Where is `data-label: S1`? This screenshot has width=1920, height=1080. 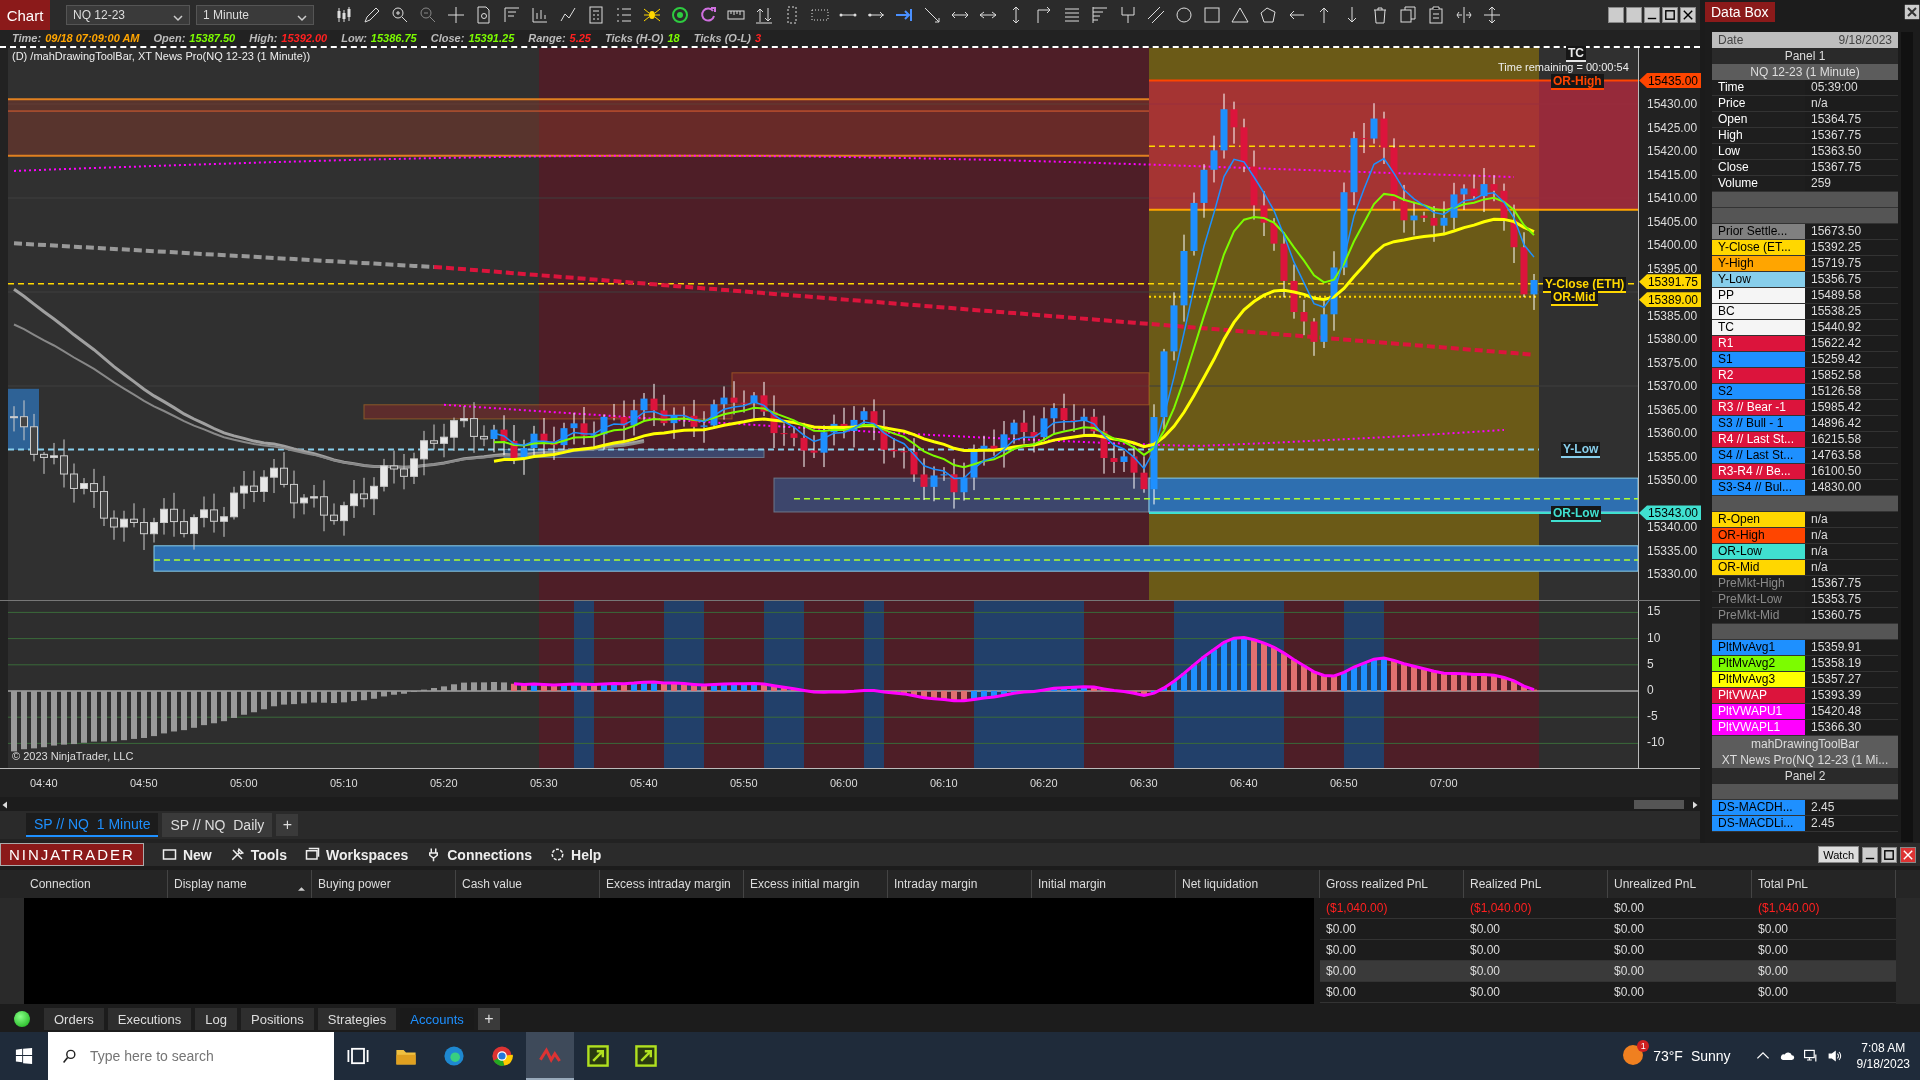
data-label: S1 is located at coordinates (1758, 359).